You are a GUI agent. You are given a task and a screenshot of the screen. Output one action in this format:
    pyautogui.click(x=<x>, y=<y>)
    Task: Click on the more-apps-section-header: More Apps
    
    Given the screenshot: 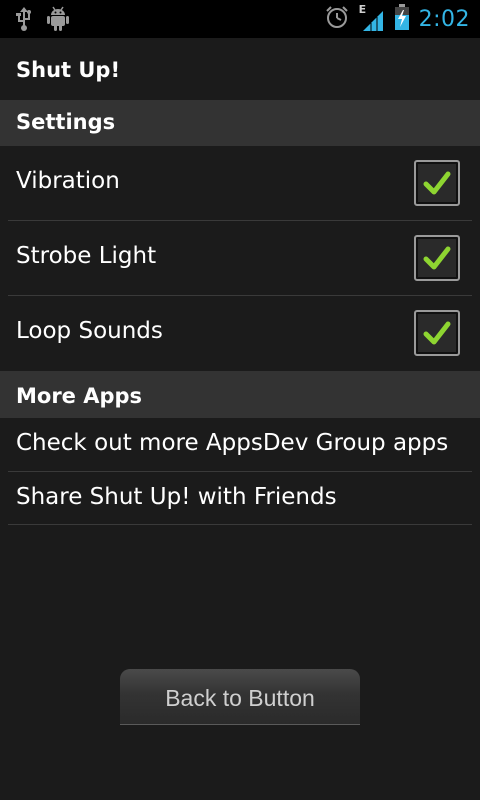 What is the action you would take?
    pyautogui.click(x=240, y=394)
    